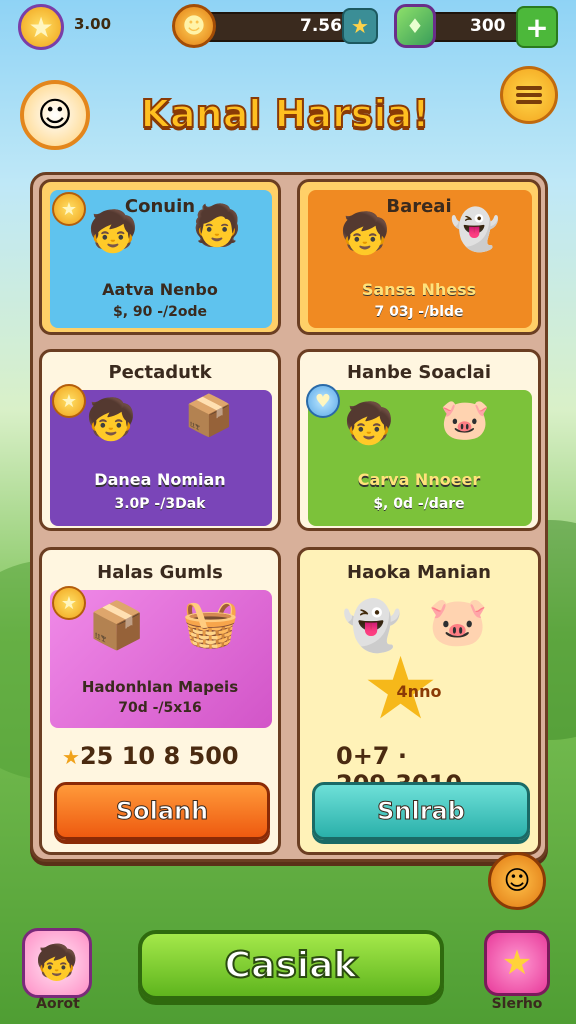 The height and width of the screenshot is (1024, 576). Describe the element at coordinates (517, 1004) in the screenshot. I see `favorites-label: Slerho` at that location.